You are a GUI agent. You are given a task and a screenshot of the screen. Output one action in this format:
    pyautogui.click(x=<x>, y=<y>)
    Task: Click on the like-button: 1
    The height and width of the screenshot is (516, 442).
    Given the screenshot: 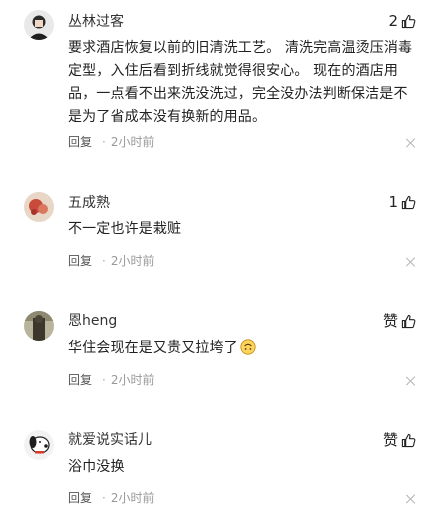 What is the action you would take?
    pyautogui.click(x=402, y=202)
    